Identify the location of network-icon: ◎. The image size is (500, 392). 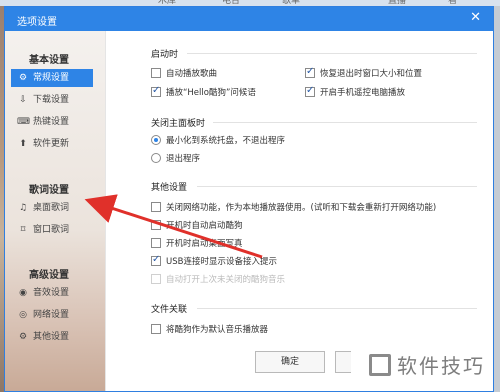
(23, 315).